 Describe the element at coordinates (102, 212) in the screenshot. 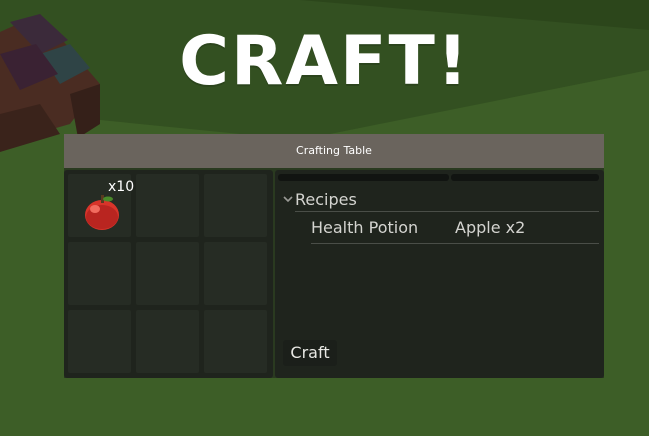

I see `apple-icon` at that location.